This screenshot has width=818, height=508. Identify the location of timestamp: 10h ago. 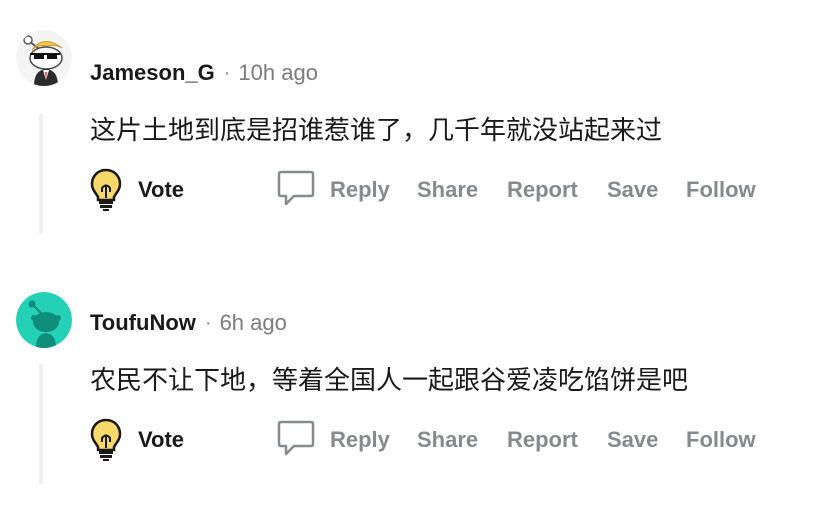
(278, 73).